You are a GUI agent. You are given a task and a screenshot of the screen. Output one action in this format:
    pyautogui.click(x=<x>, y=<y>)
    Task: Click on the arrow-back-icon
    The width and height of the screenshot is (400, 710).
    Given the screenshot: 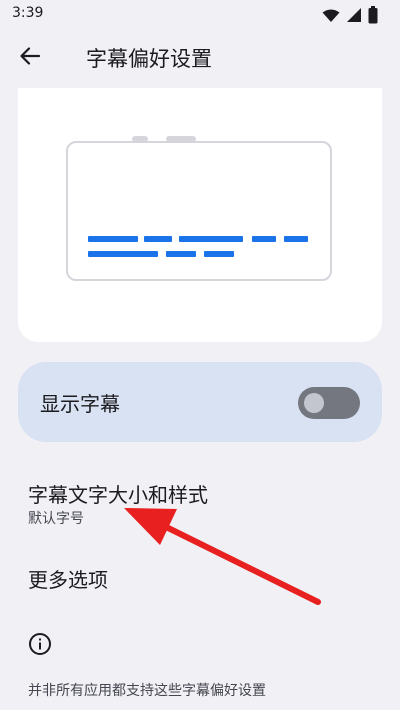 What is the action you would take?
    pyautogui.click(x=30, y=58)
    